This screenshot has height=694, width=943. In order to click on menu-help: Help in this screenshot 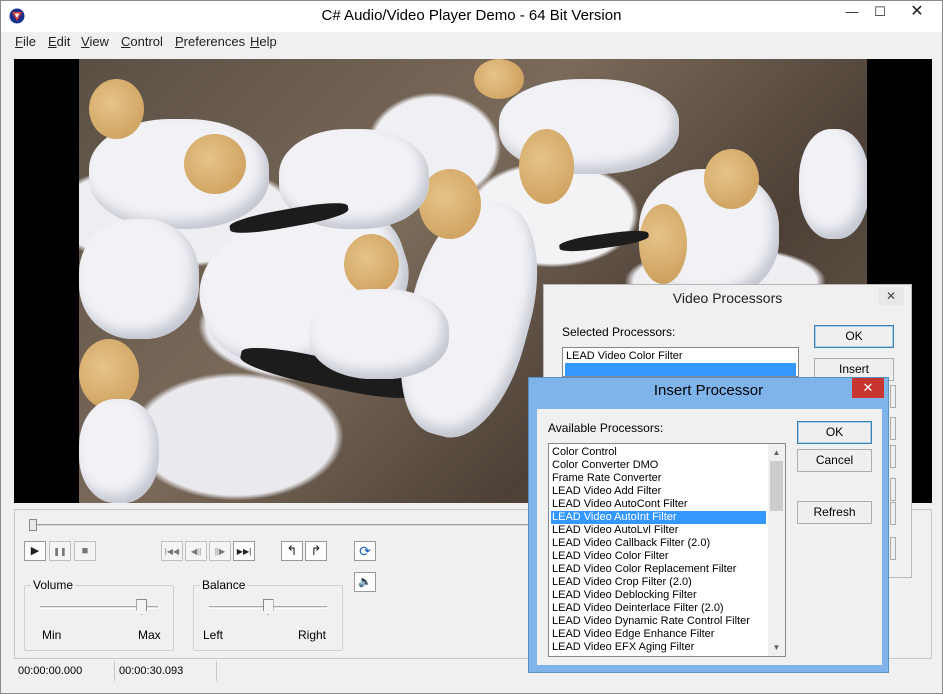, I will do `click(263, 41)`.